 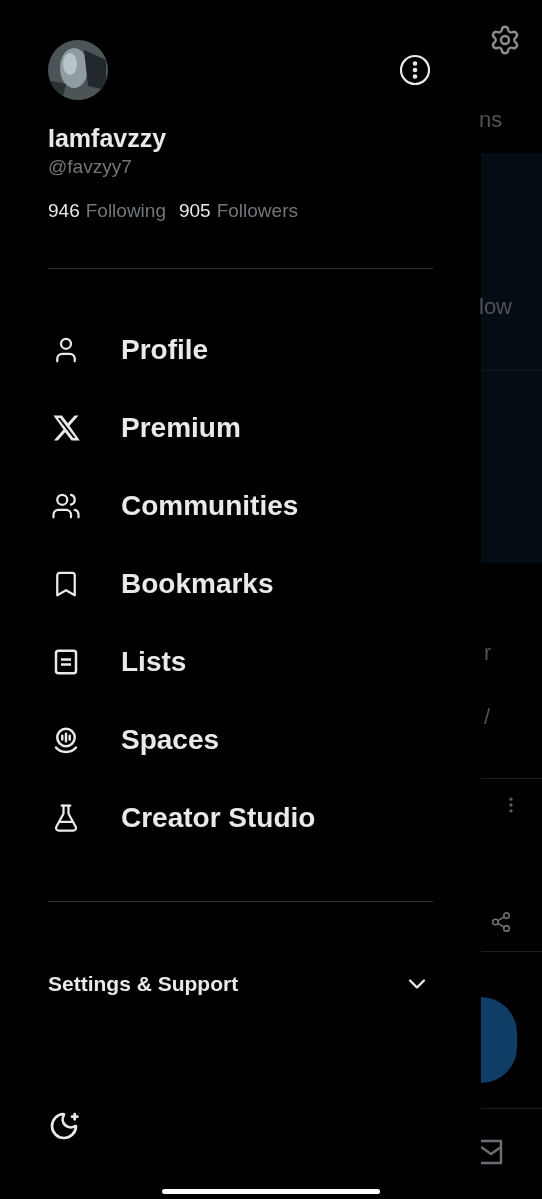 What do you see at coordinates (505, 40) in the screenshot?
I see `settings-icon` at bounding box center [505, 40].